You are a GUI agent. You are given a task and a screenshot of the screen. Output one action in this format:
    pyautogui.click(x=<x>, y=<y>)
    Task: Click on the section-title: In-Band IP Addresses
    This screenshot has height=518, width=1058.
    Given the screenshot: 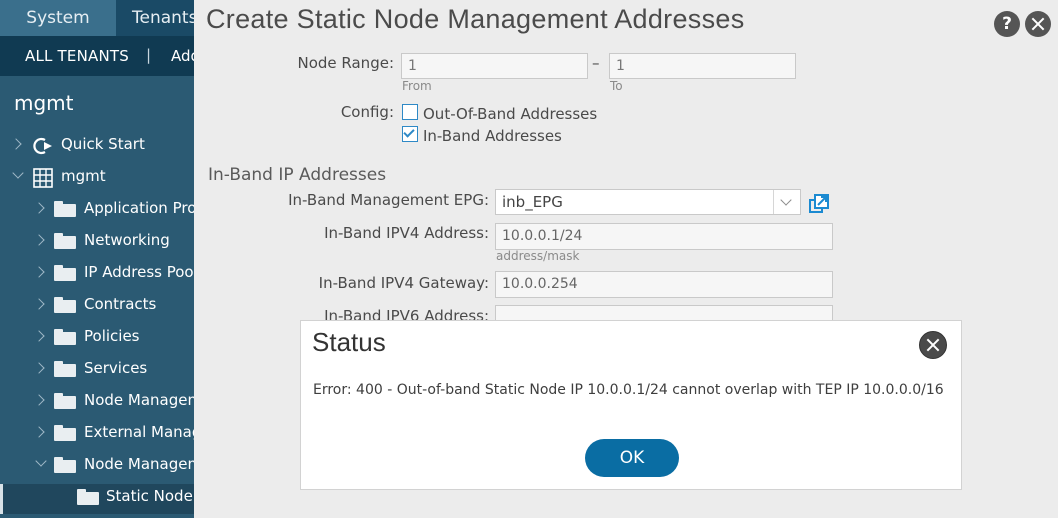 What is the action you would take?
    pyautogui.click(x=297, y=175)
    